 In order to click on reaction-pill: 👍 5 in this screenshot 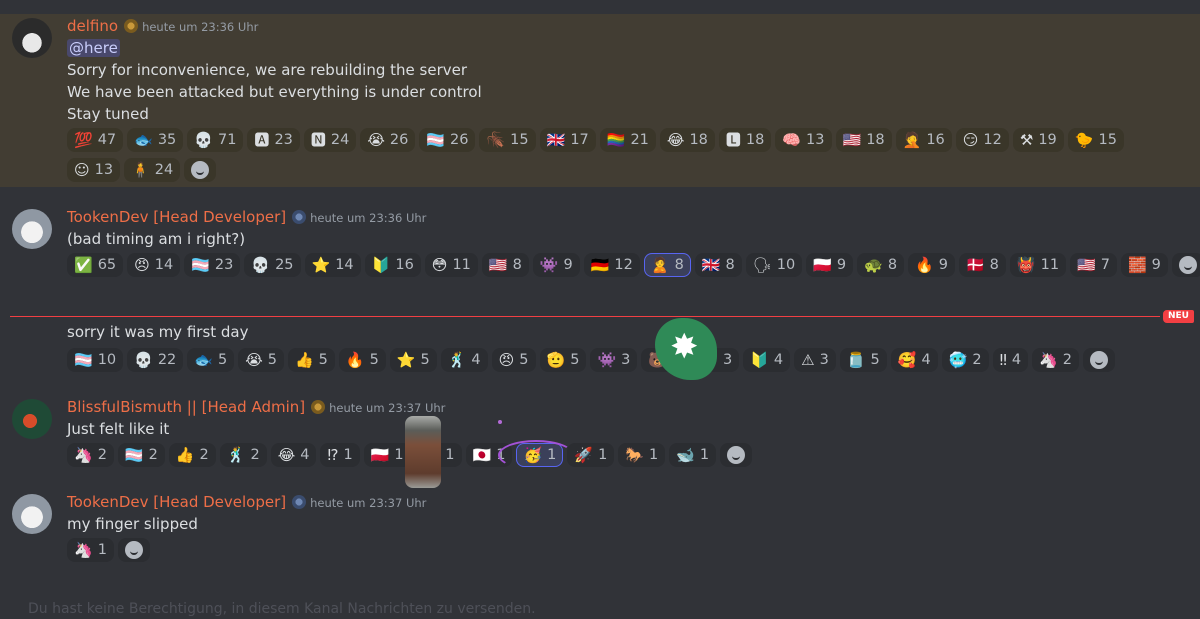, I will do `click(311, 360)`.